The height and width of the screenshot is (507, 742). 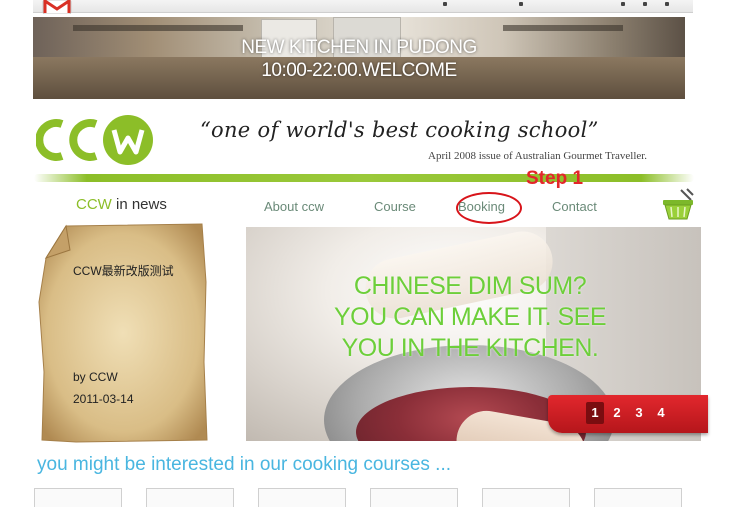 I want to click on booking-highlight-circle, so click(x=489, y=208).